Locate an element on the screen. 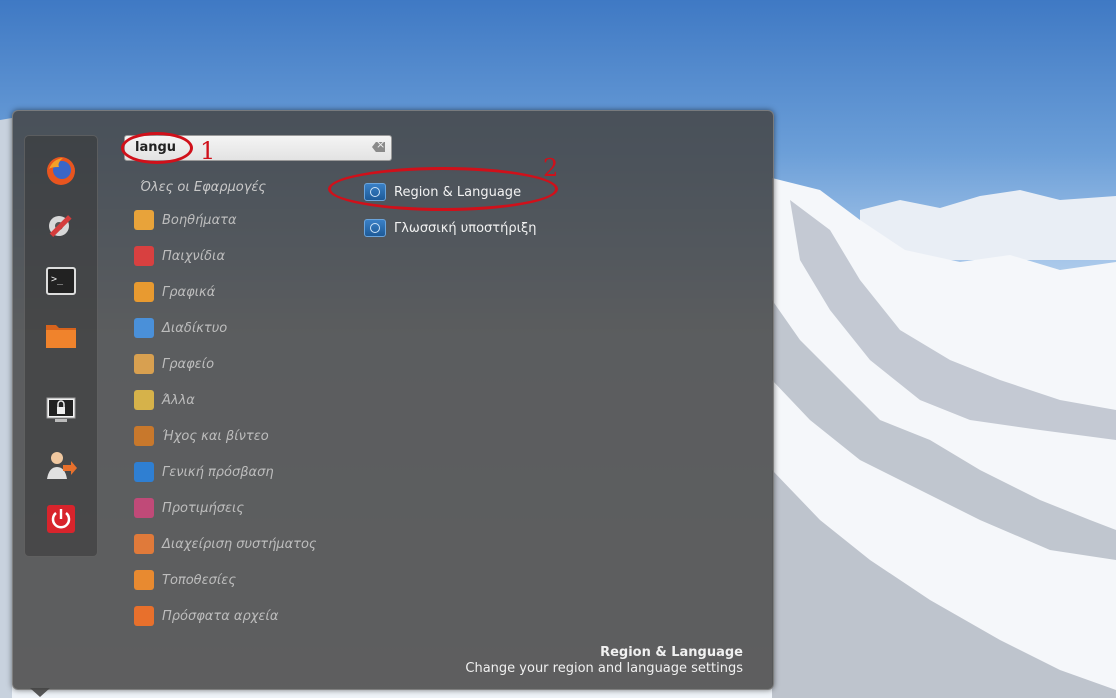 The image size is (1116, 698). shutdown-icon is located at coordinates (61, 519).